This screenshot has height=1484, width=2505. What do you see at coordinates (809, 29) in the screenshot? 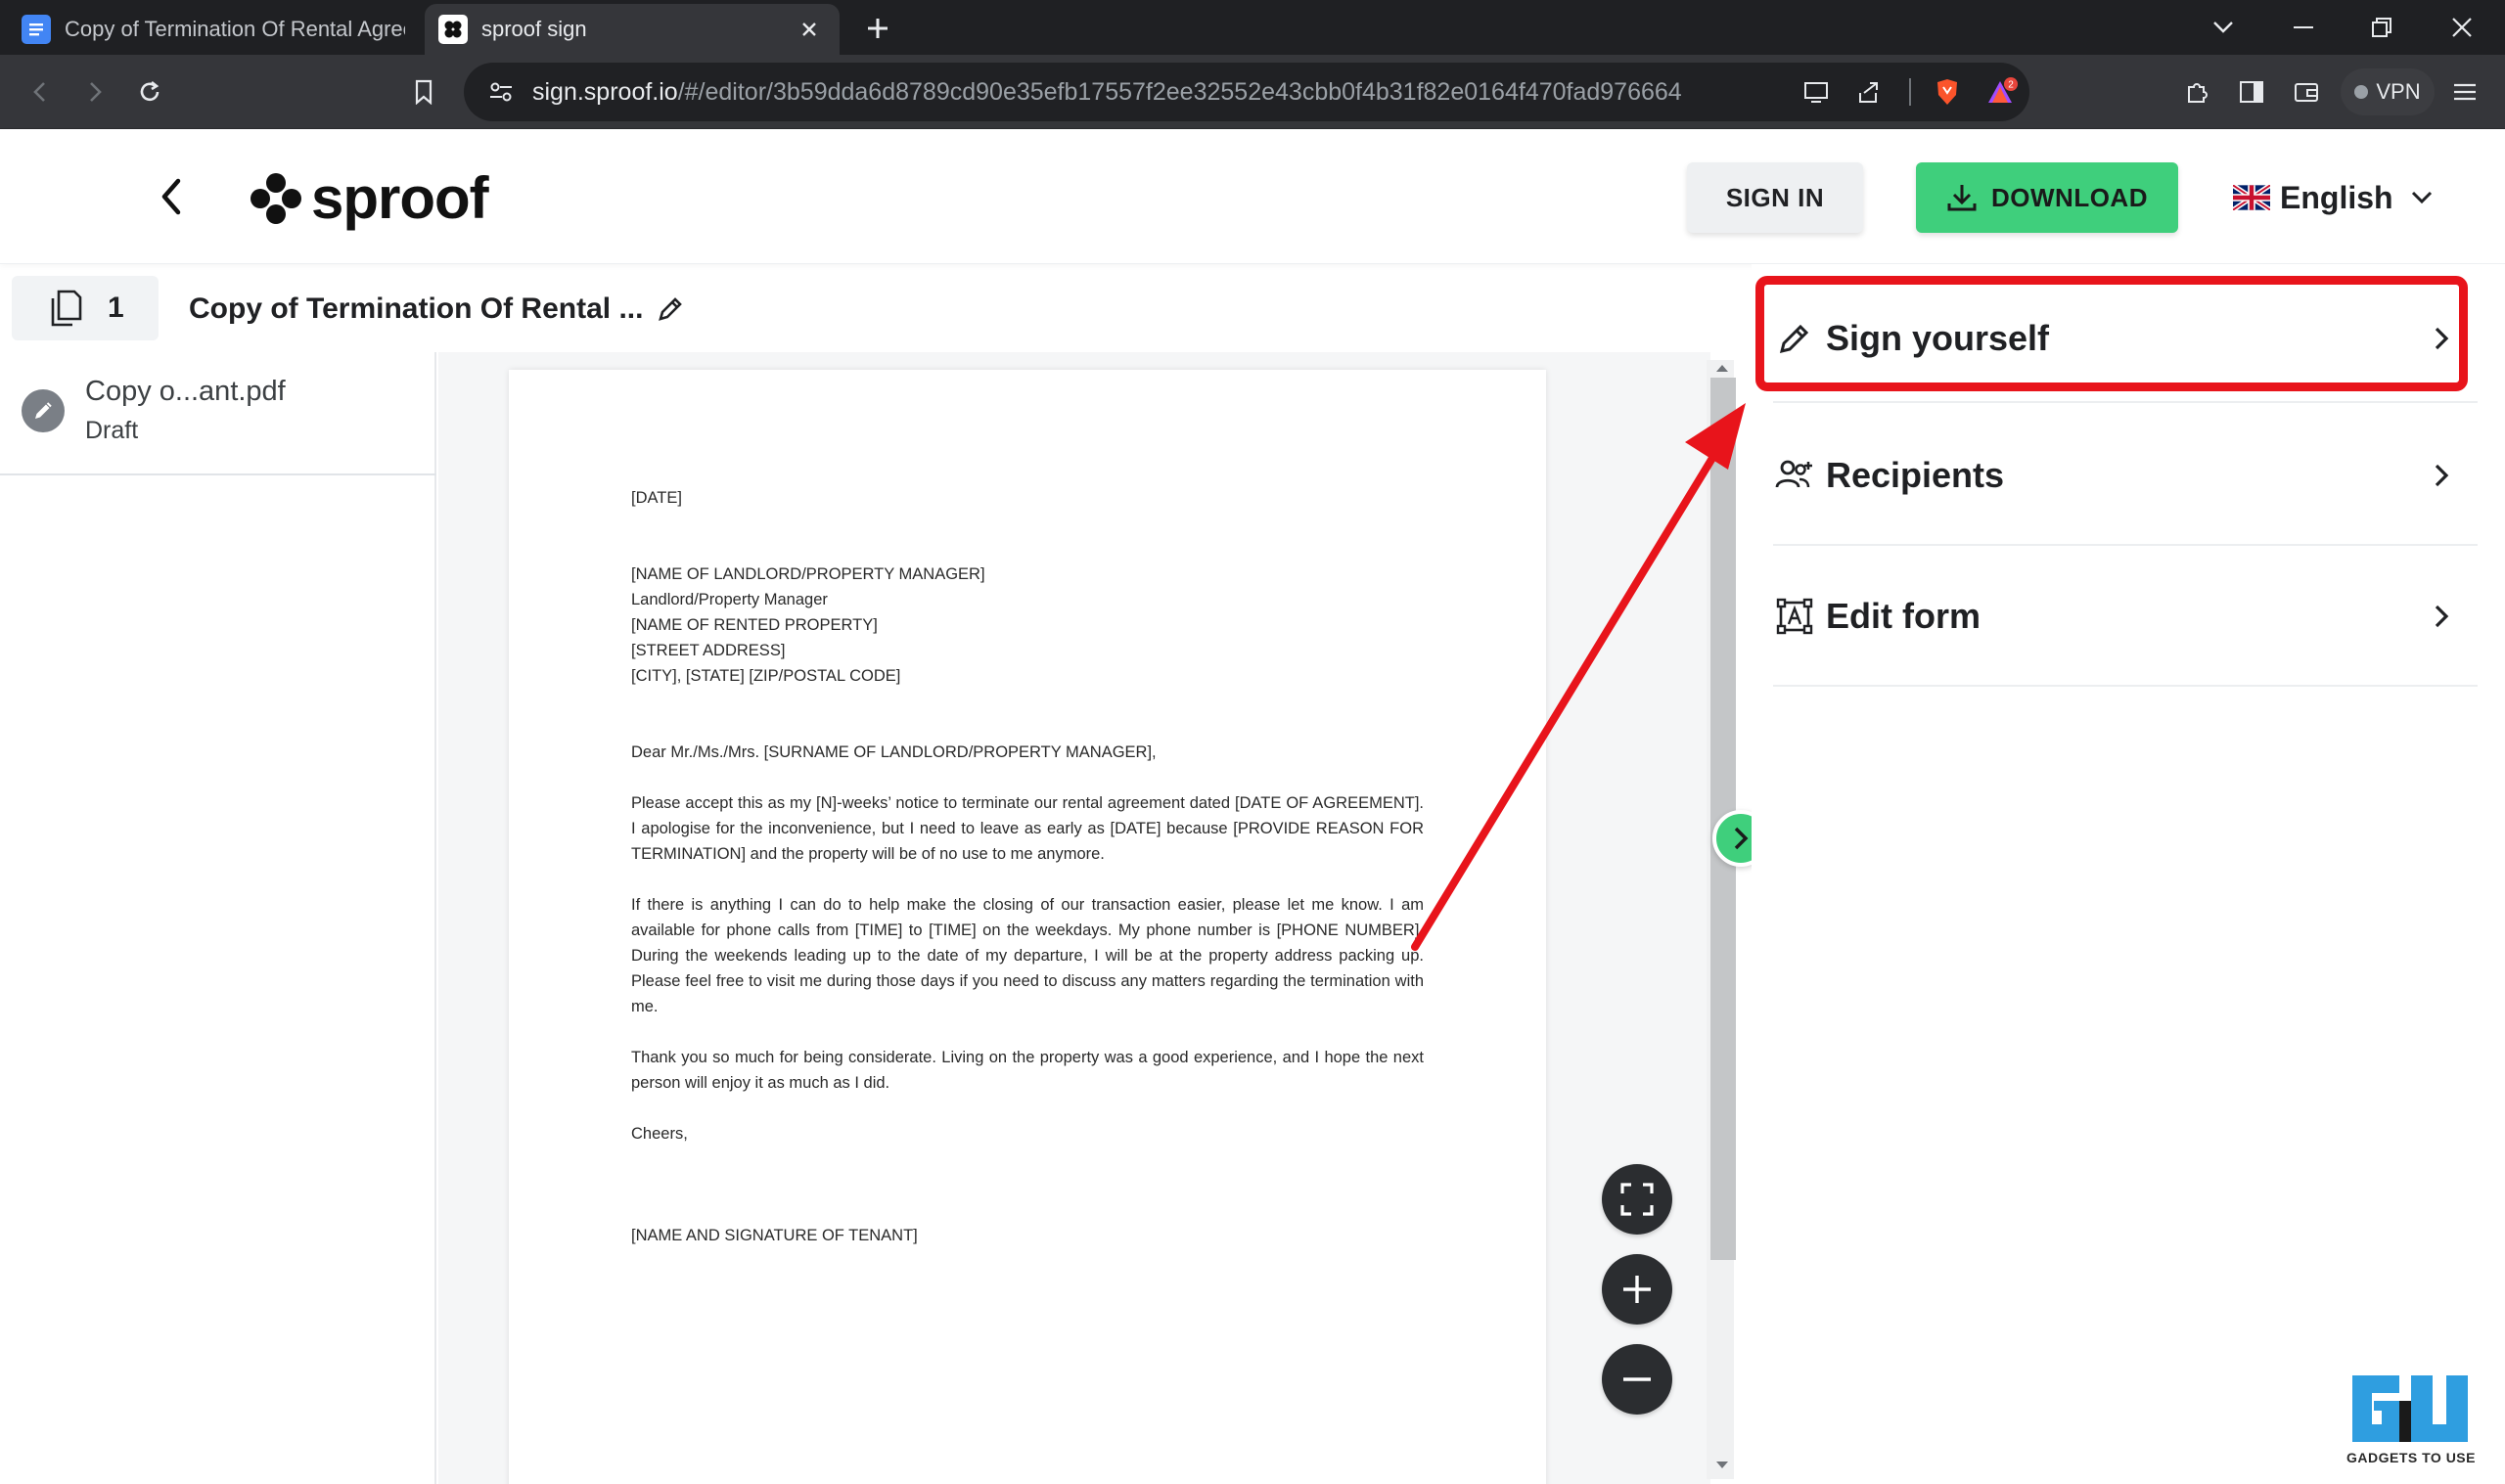
I see `close-tab-icon` at bounding box center [809, 29].